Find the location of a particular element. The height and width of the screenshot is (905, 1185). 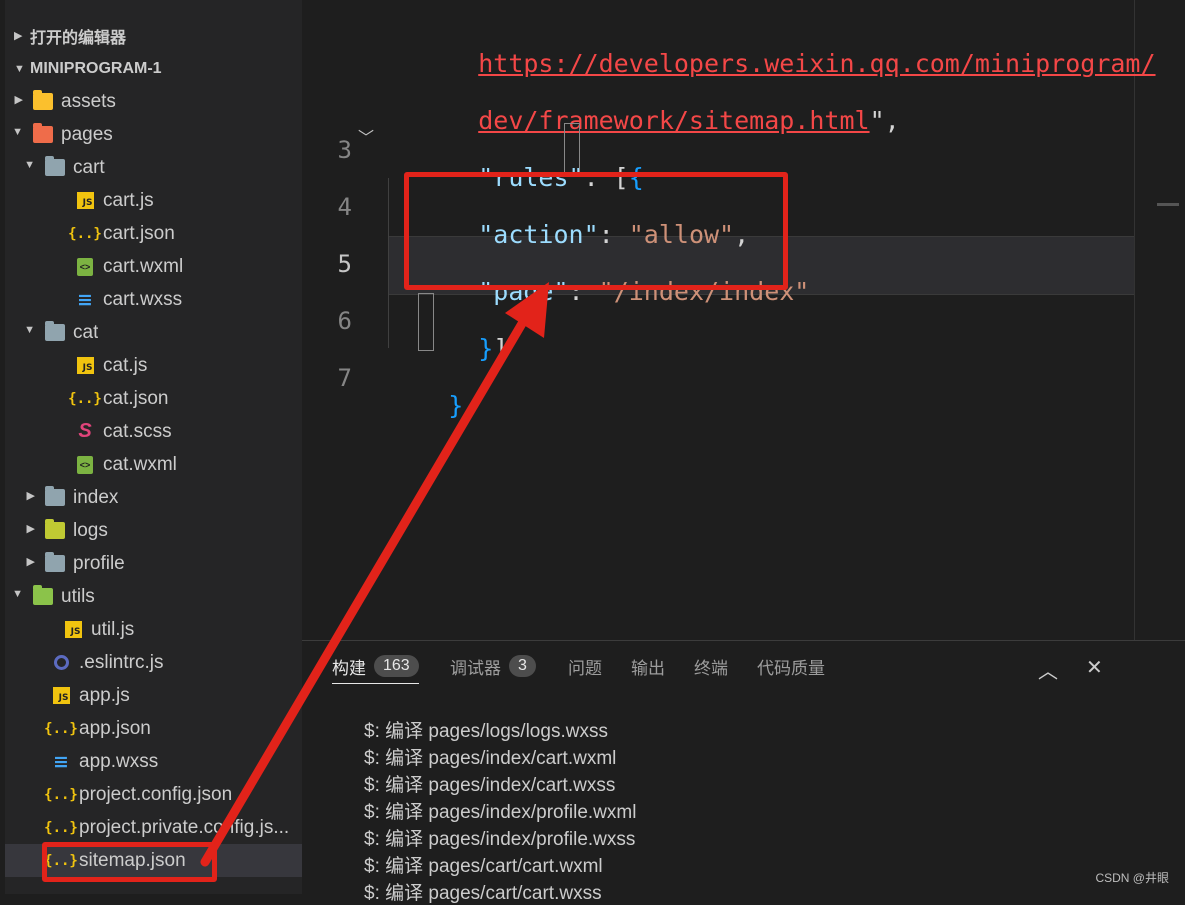

tree-item: <> cart.wxml is located at coordinates (153, 266).